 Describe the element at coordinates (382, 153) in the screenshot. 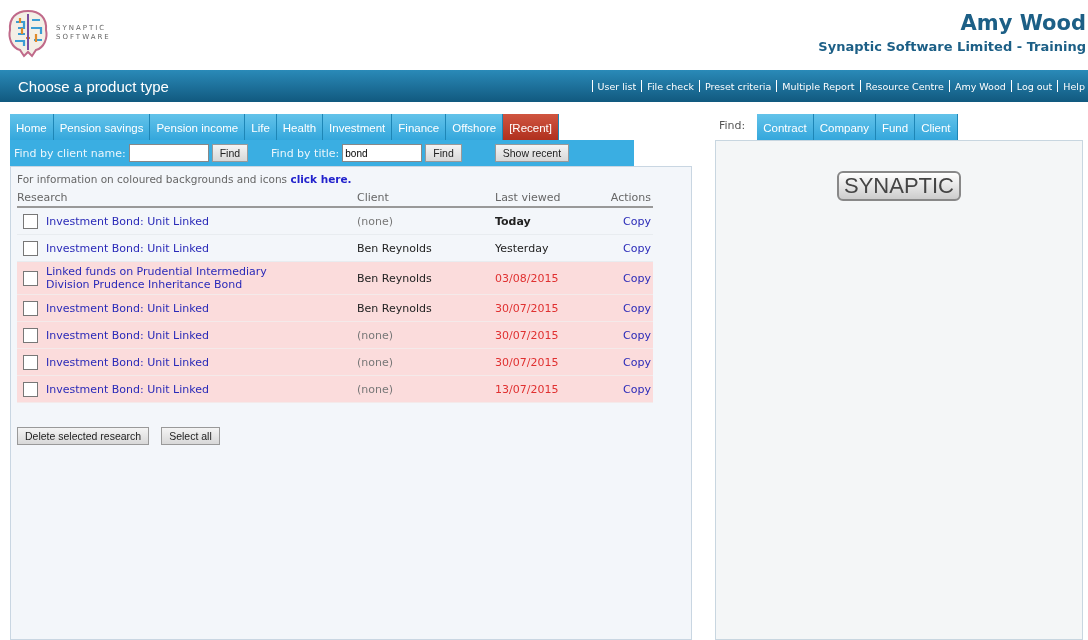

I see `title-field: bond` at that location.